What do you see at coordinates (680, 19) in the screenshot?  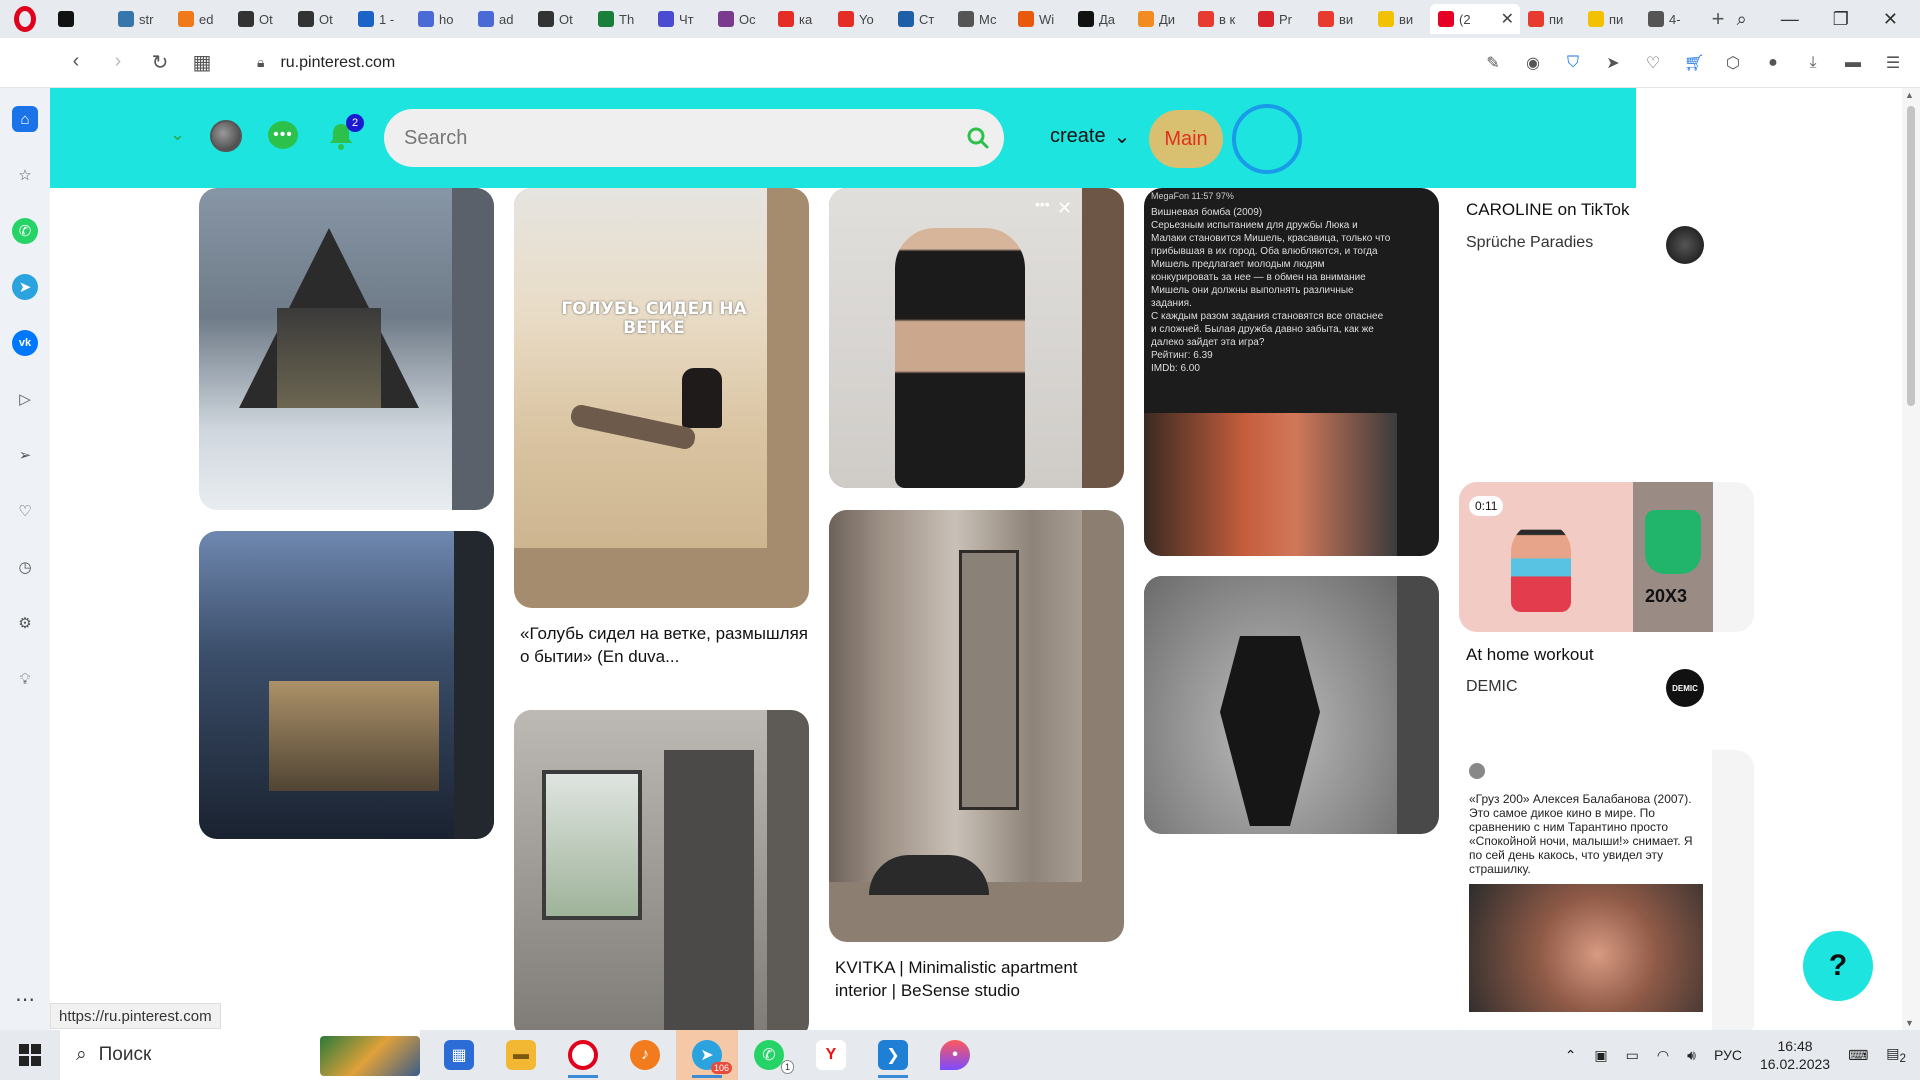 I see `browser-tab: Чт` at bounding box center [680, 19].